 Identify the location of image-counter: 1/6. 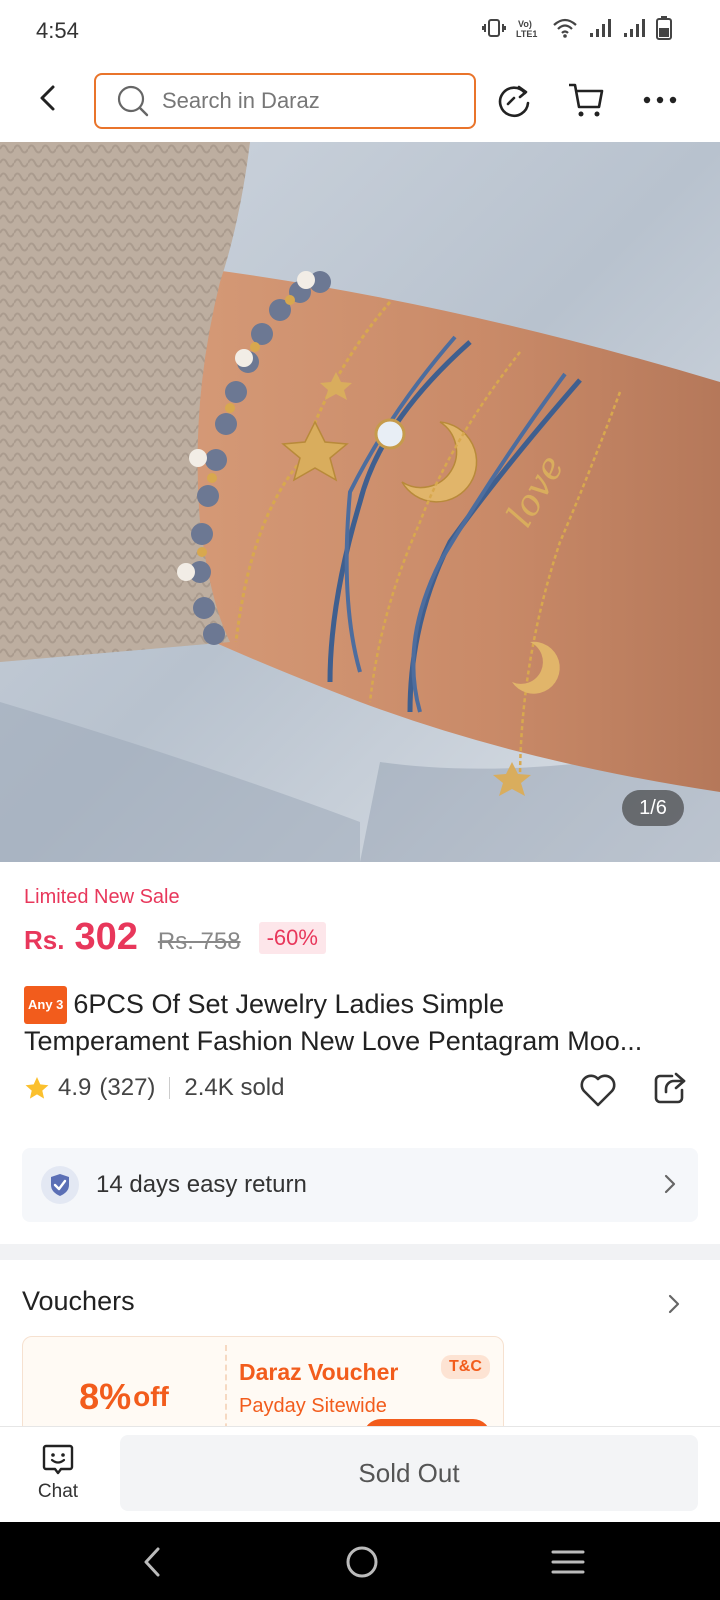
(653, 808).